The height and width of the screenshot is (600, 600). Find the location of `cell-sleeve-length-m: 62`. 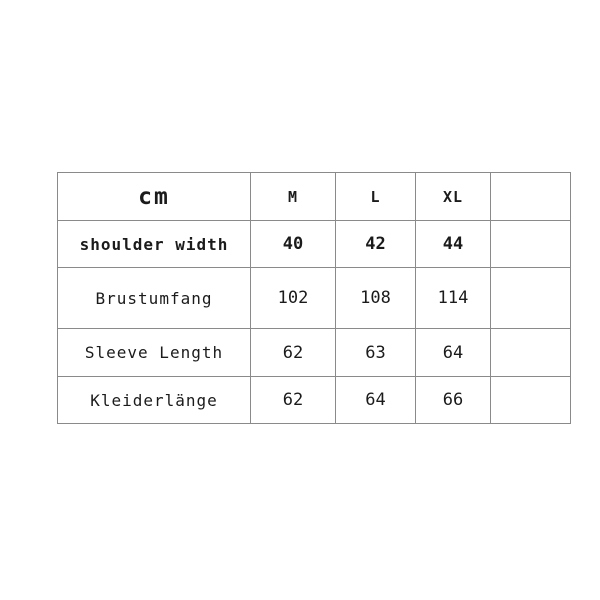

cell-sleeve-length-m: 62 is located at coordinates (293, 352).